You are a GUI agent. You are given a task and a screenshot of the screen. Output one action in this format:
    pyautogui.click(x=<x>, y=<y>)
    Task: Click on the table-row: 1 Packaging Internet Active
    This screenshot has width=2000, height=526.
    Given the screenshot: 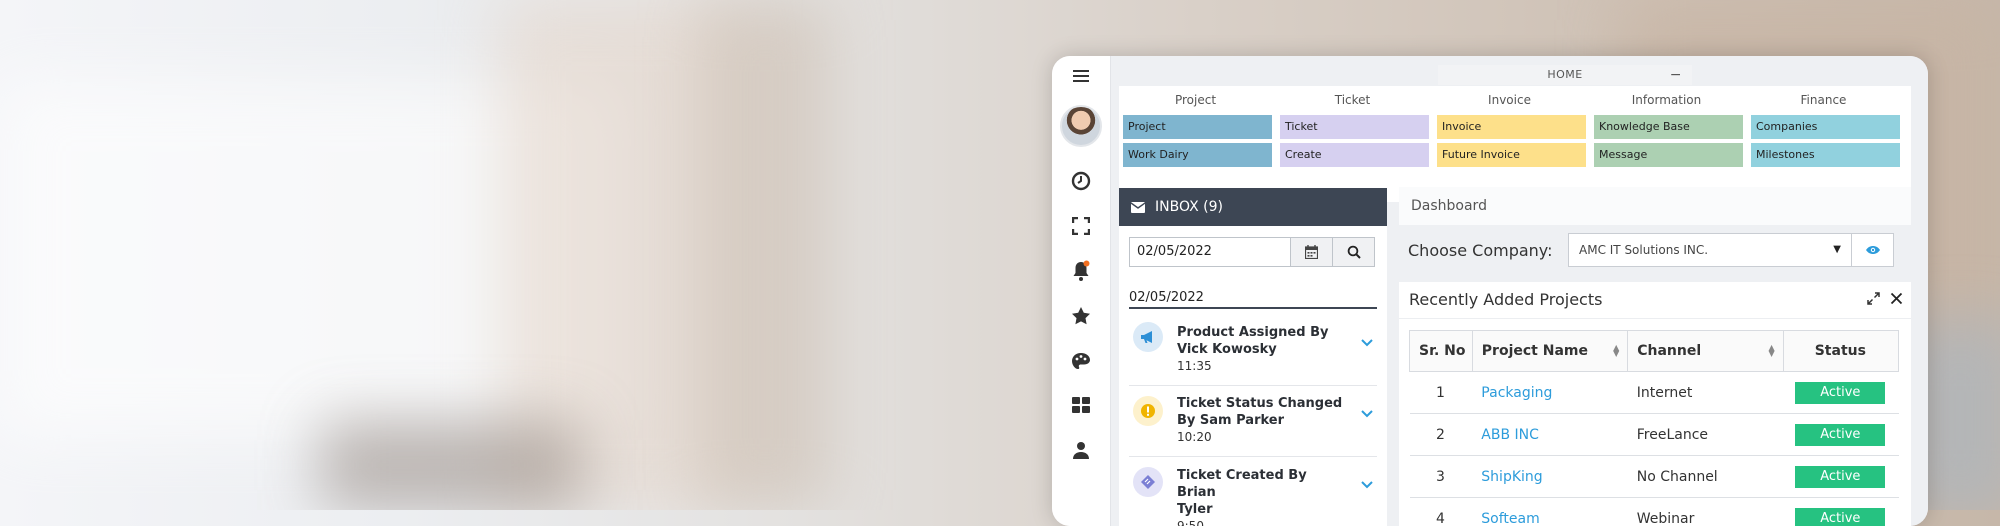 What is the action you would take?
    pyautogui.click(x=1654, y=393)
    